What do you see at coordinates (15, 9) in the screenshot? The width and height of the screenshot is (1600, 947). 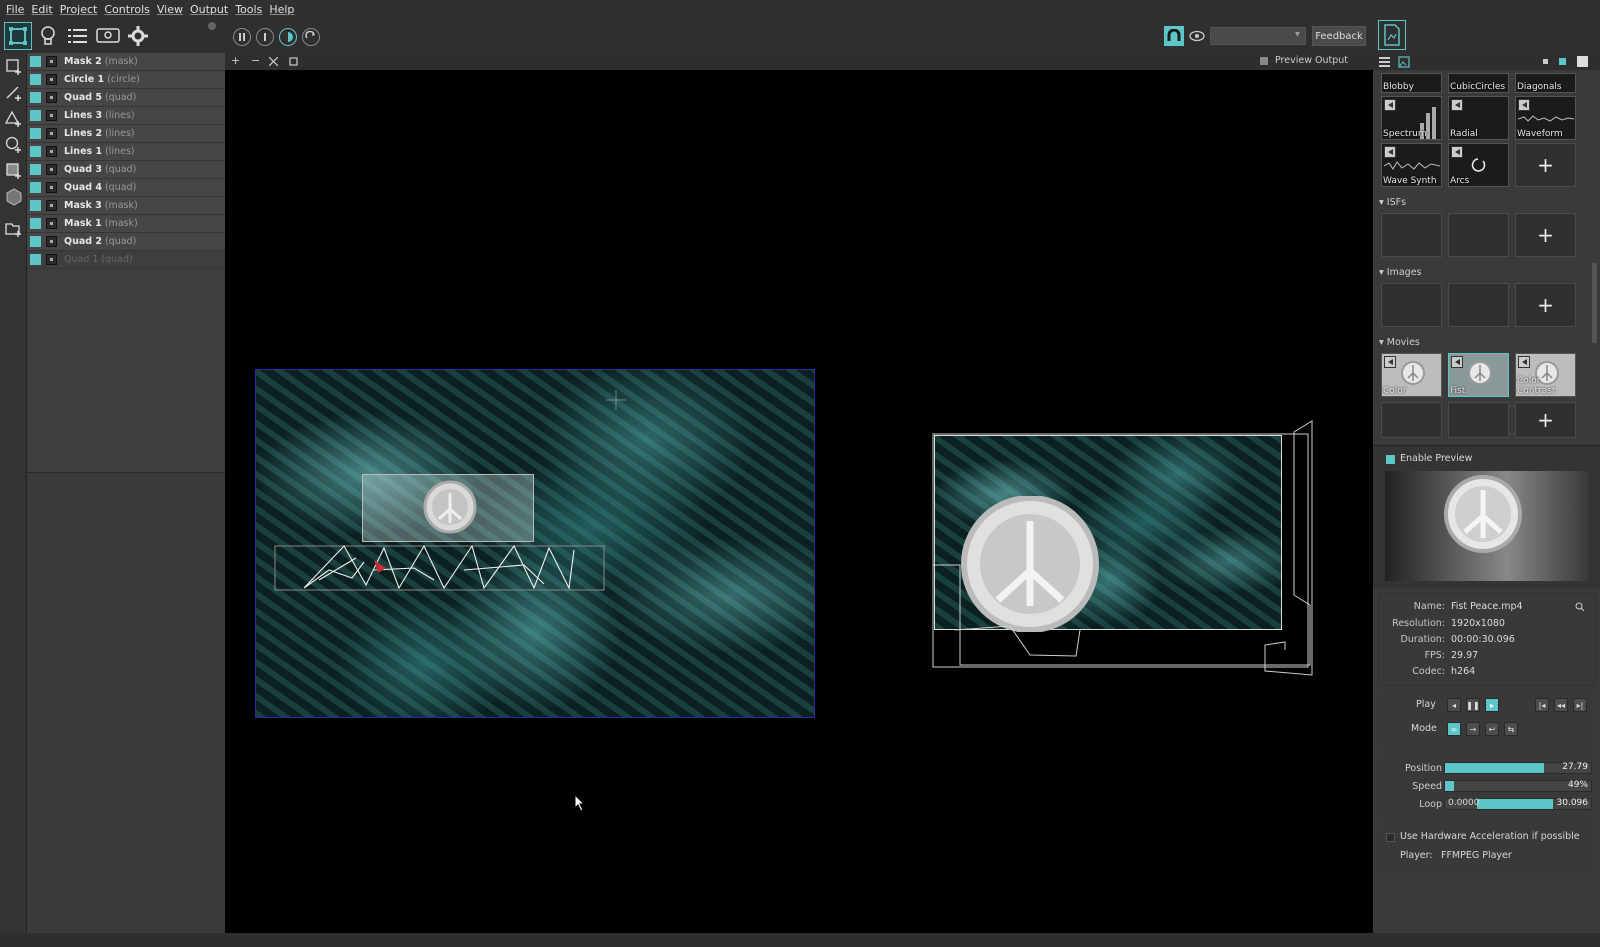 I see `menu-file: File` at bounding box center [15, 9].